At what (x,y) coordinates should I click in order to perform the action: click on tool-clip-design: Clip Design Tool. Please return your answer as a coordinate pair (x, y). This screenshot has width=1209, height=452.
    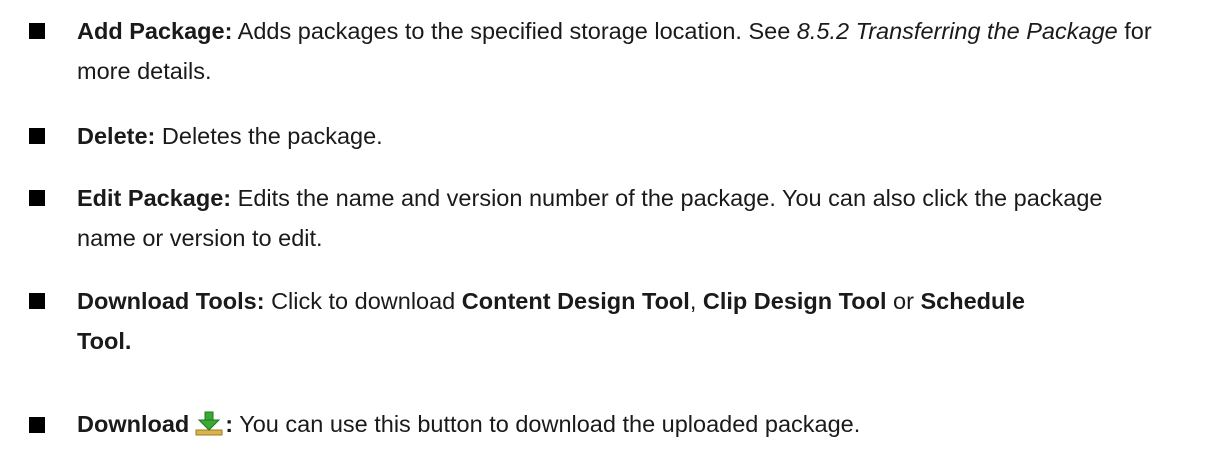
    Looking at the image, I should click on (794, 301).